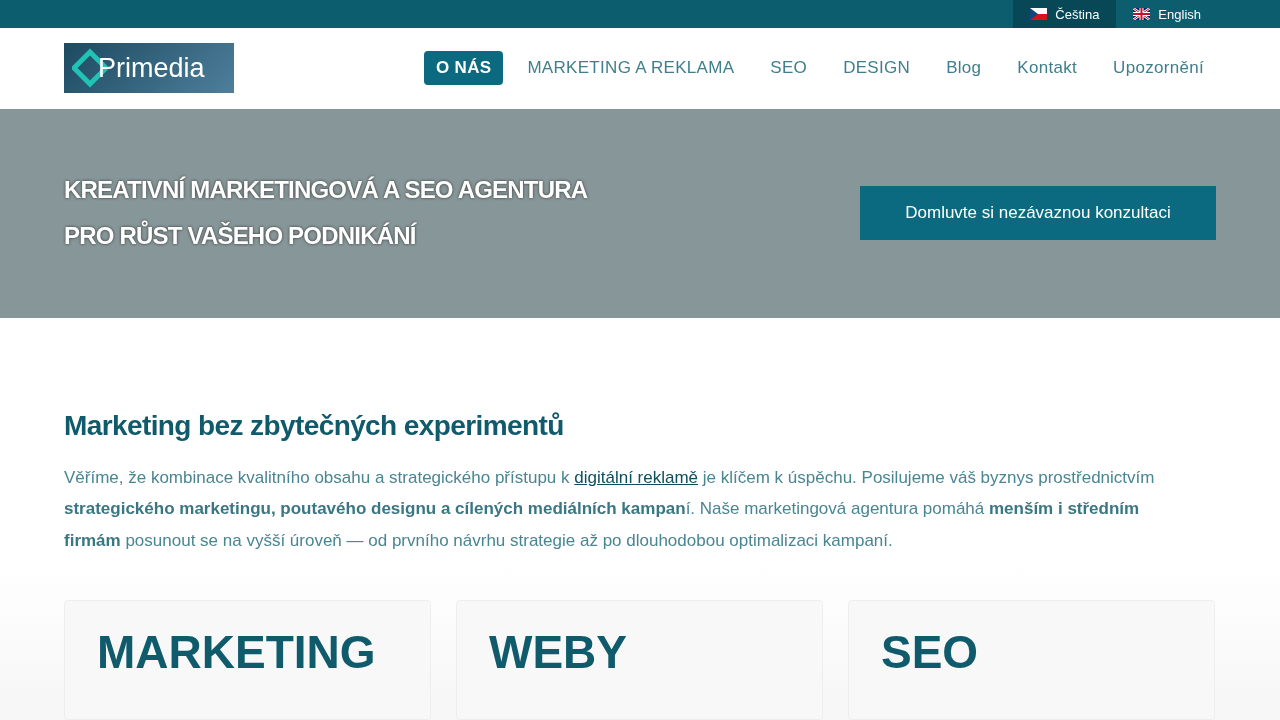 This screenshot has width=1280, height=720. Describe the element at coordinates (151, 68) in the screenshot. I see `logo-text: Primedia` at that location.